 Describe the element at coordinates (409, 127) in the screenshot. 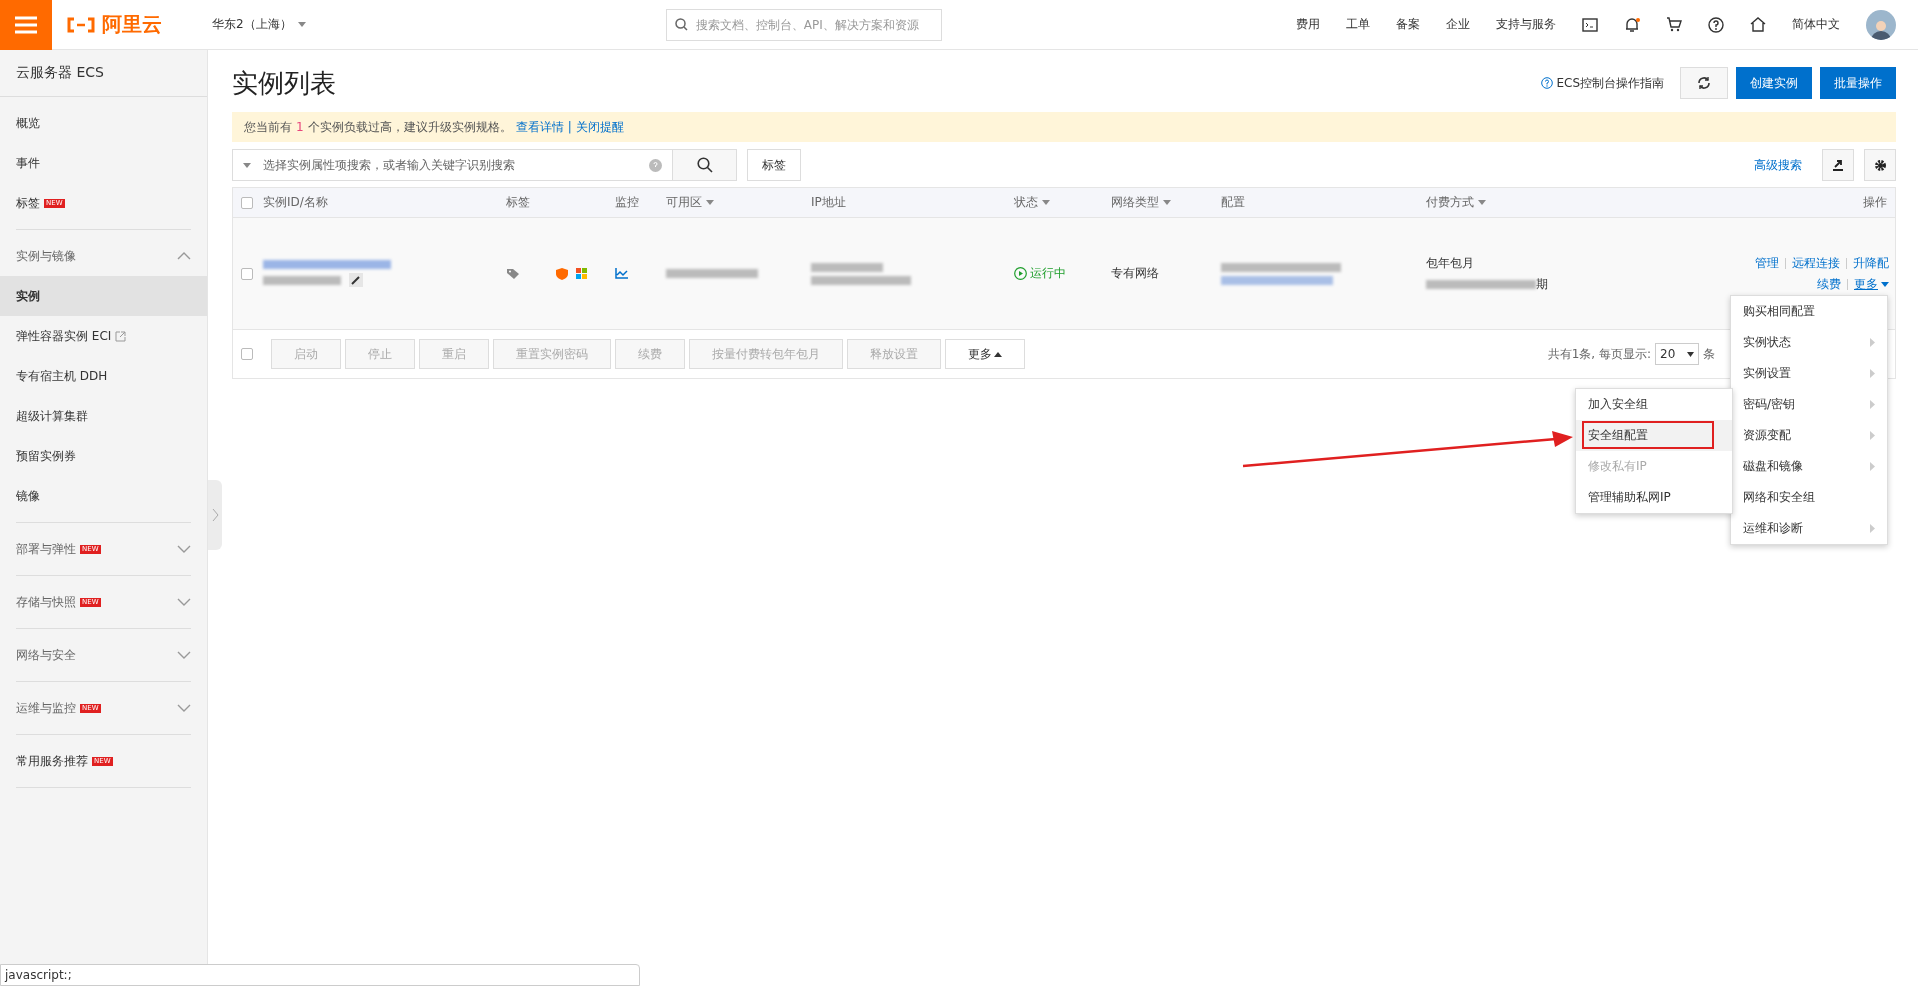

I see `notice-text: 个实例负载过高，建议升级实例规格。` at that location.